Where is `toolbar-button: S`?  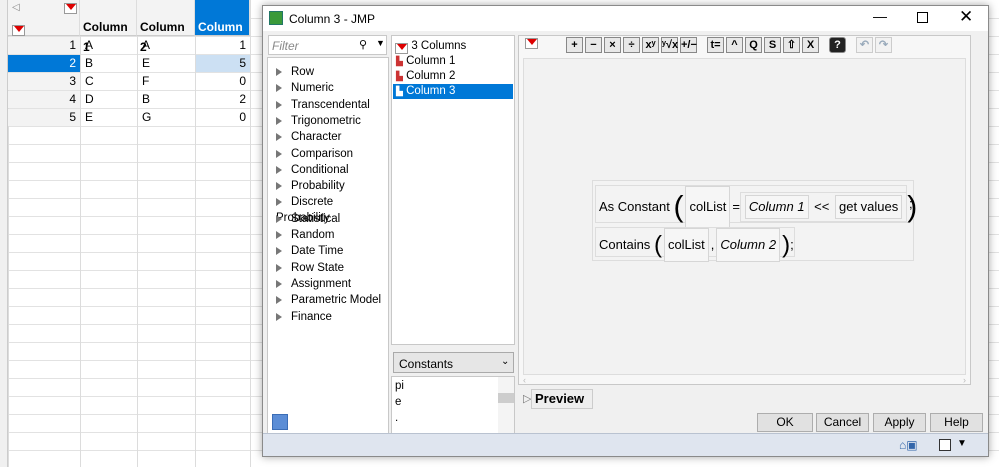
toolbar-button: S is located at coordinates (772, 45).